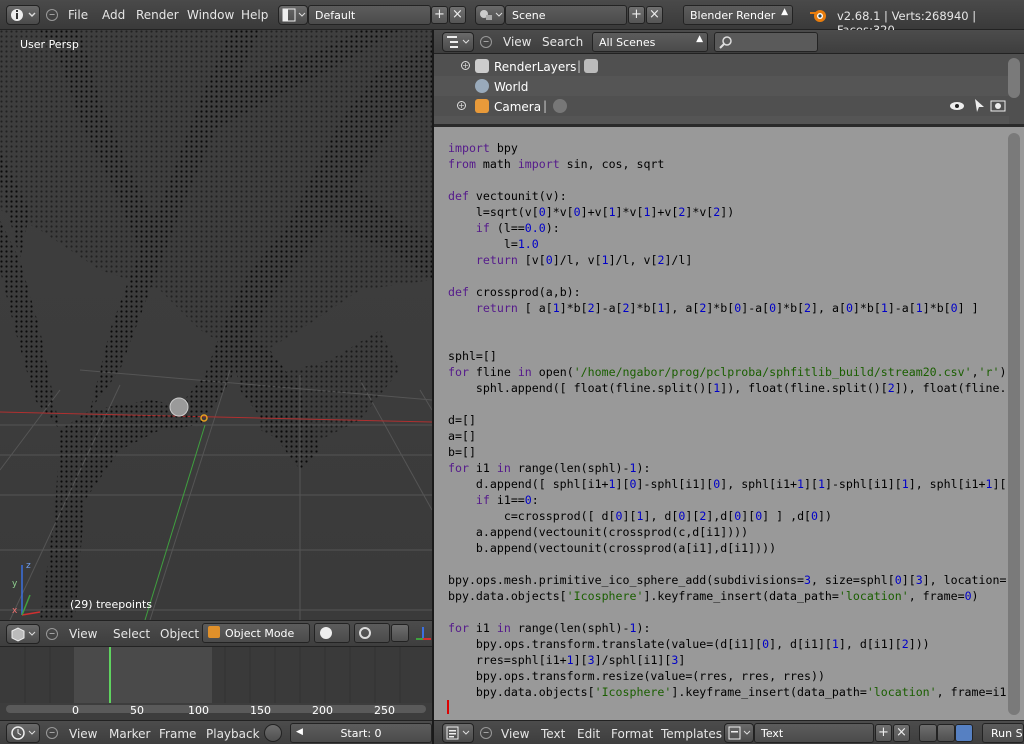  What do you see at coordinates (52, 634) in the screenshot?
I see `viewport-collapse-icon: −` at bounding box center [52, 634].